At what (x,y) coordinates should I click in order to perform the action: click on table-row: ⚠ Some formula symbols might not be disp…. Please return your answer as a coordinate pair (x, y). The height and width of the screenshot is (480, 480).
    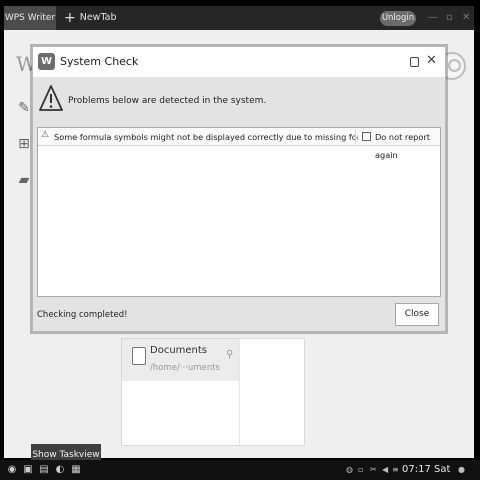
    Looking at the image, I should click on (239, 144).